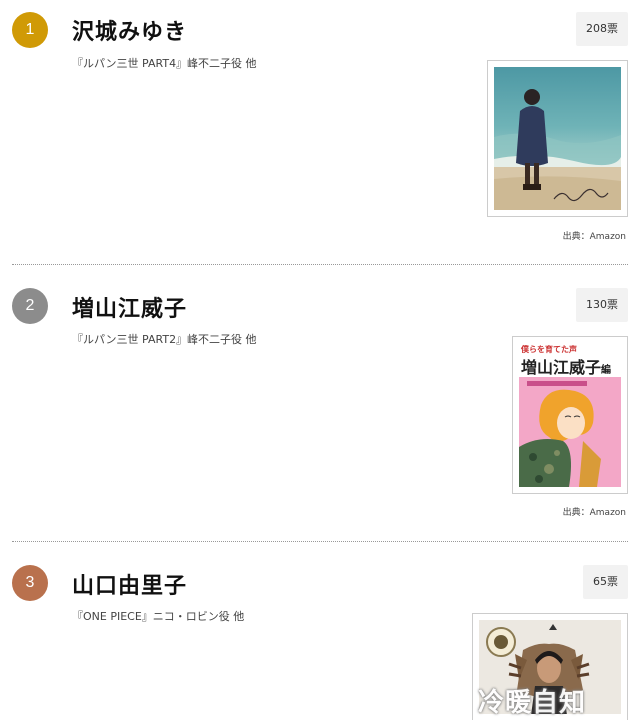  I want to click on rank-badge: 3, so click(30, 583).